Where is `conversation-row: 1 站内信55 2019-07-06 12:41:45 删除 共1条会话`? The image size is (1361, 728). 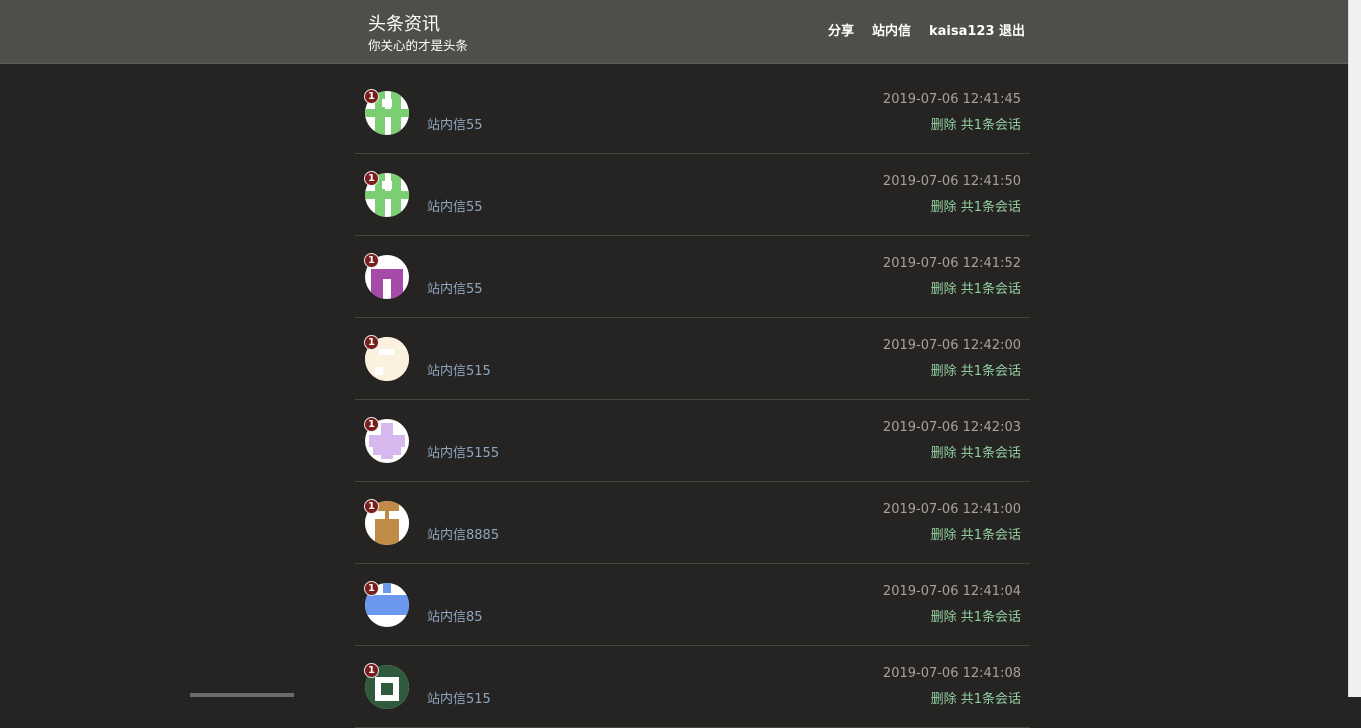
conversation-row: 1 站内信55 2019-07-06 12:41:45 删除 共1条会话 is located at coordinates (692, 113).